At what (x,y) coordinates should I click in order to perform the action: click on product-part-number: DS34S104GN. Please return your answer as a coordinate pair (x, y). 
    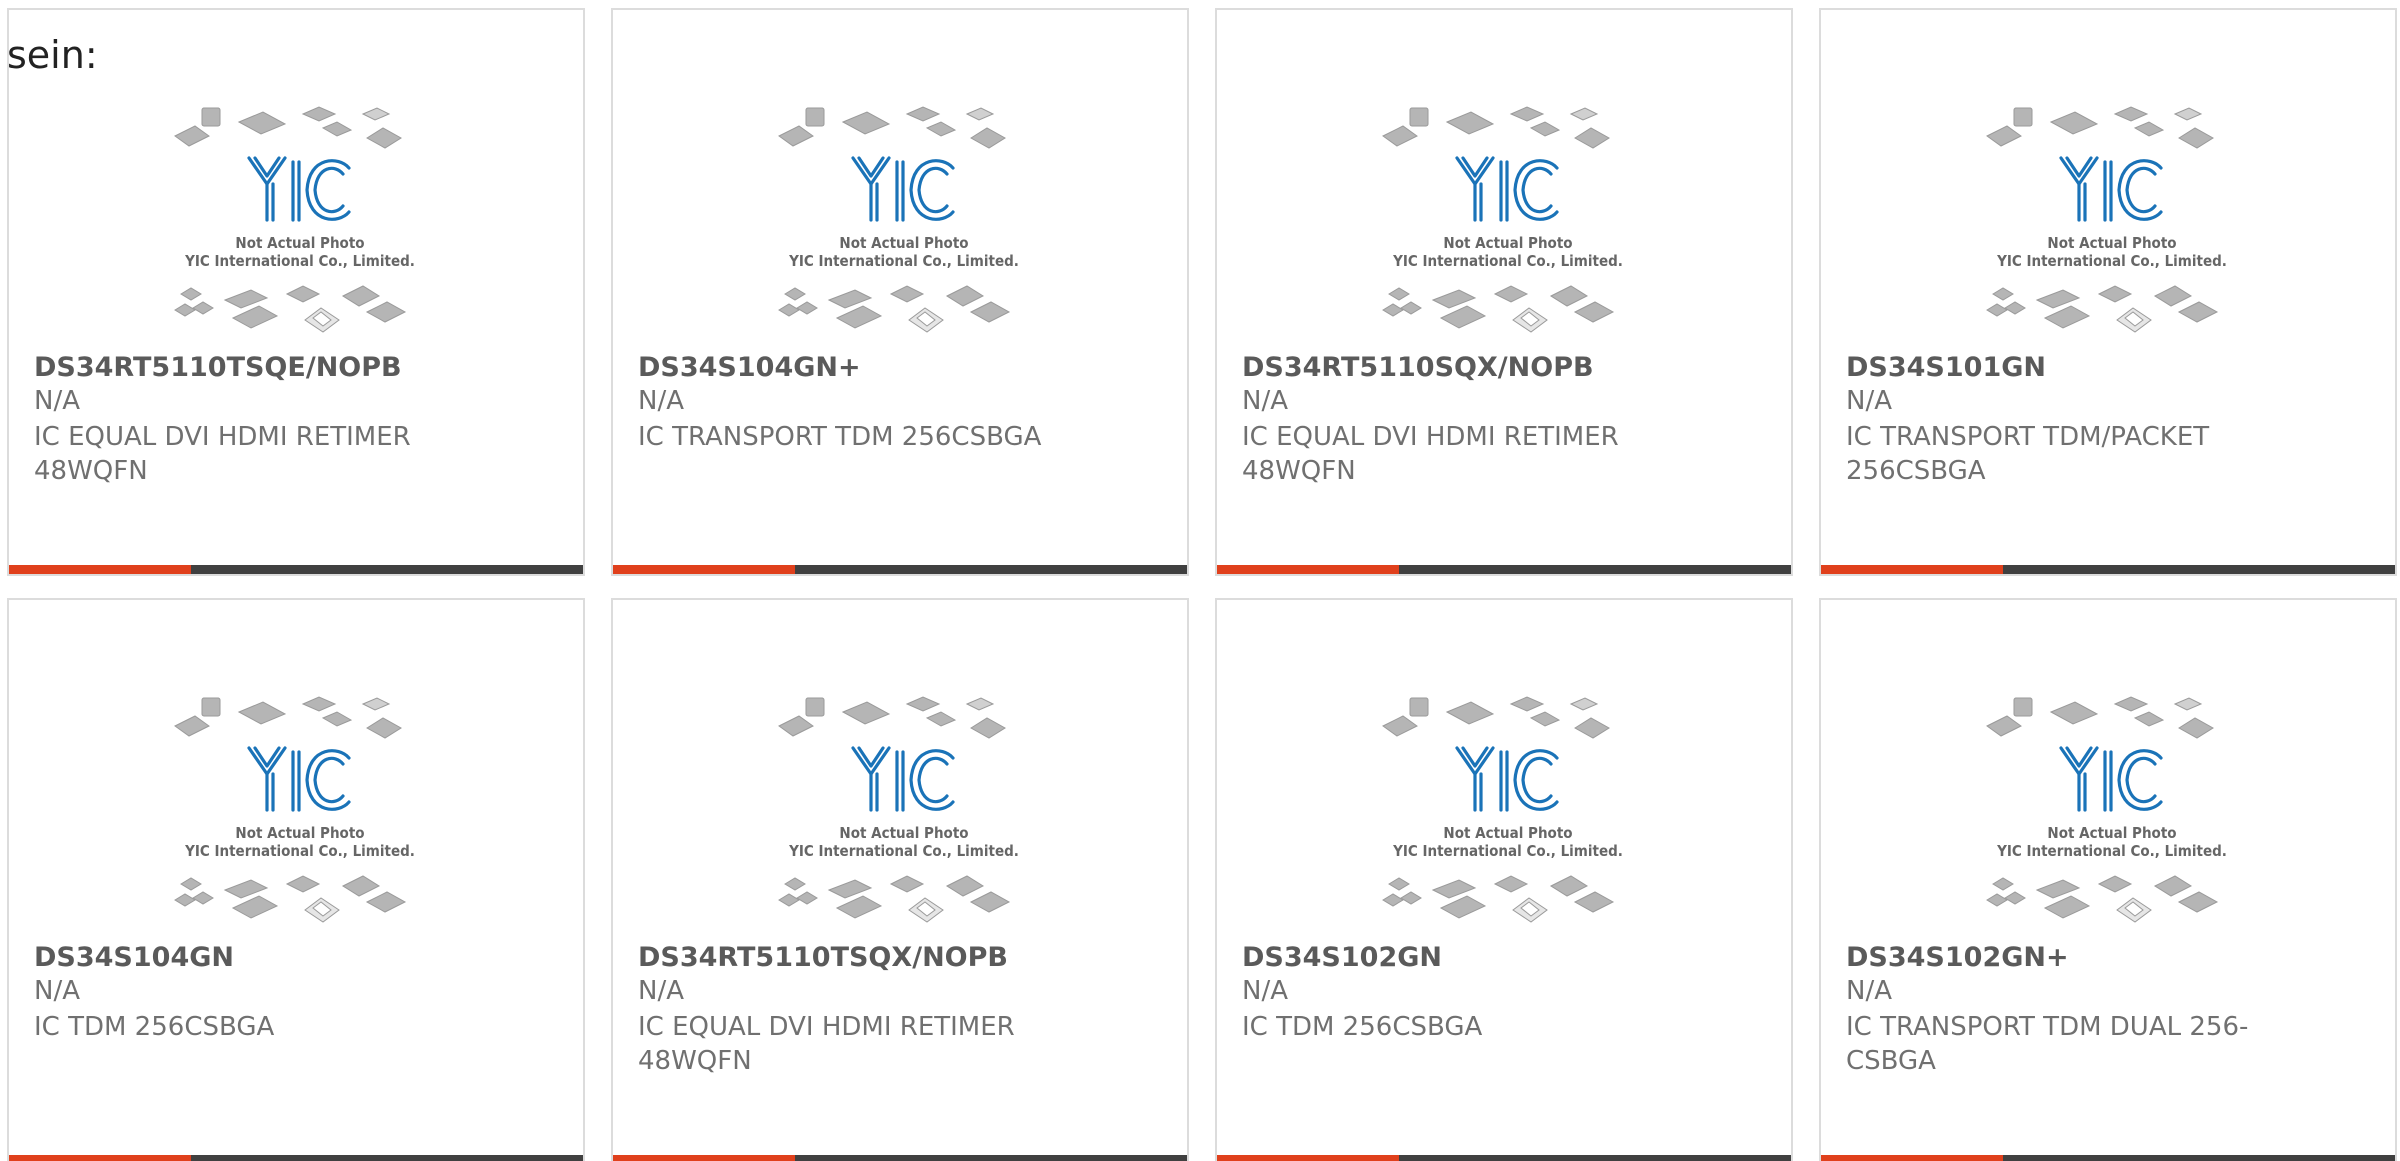
    Looking at the image, I should click on (134, 957).